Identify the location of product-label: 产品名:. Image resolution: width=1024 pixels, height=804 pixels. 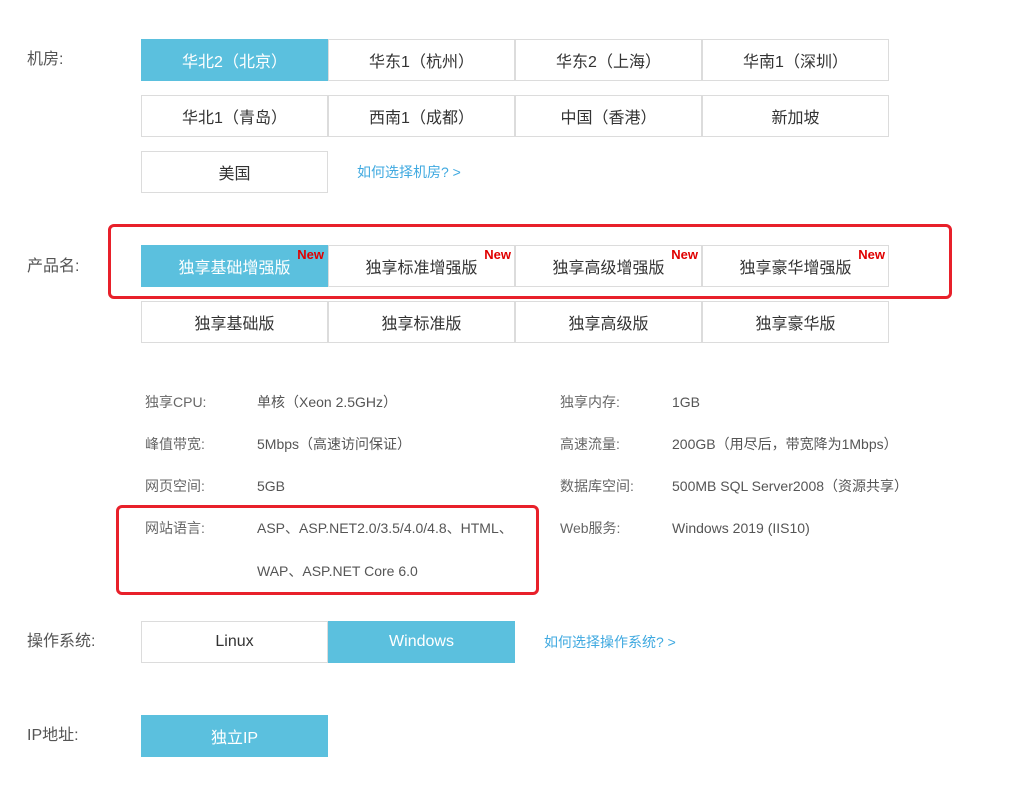
(53, 266).